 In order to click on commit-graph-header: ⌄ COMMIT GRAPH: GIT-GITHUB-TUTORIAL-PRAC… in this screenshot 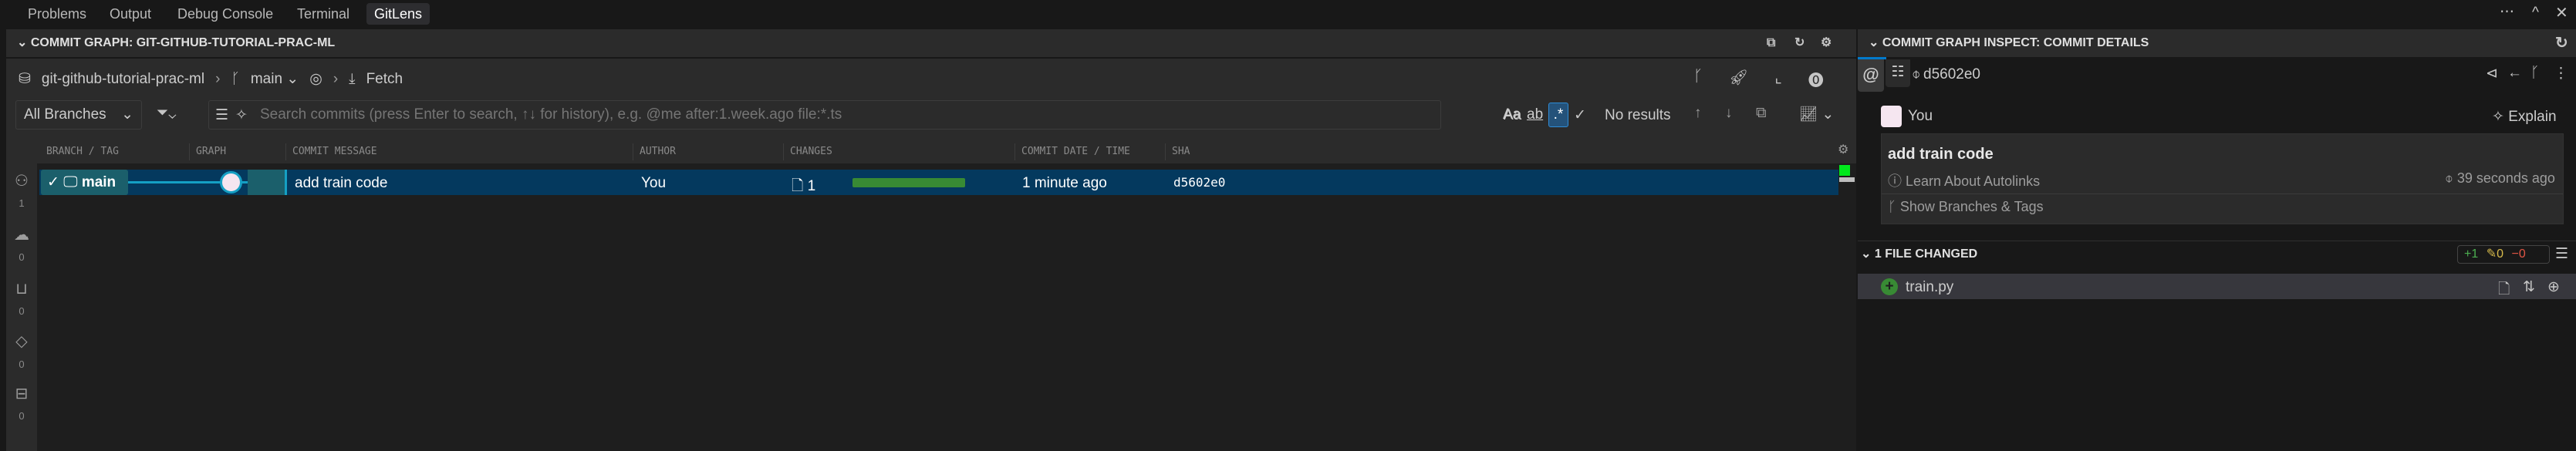, I will do `click(931, 43)`.